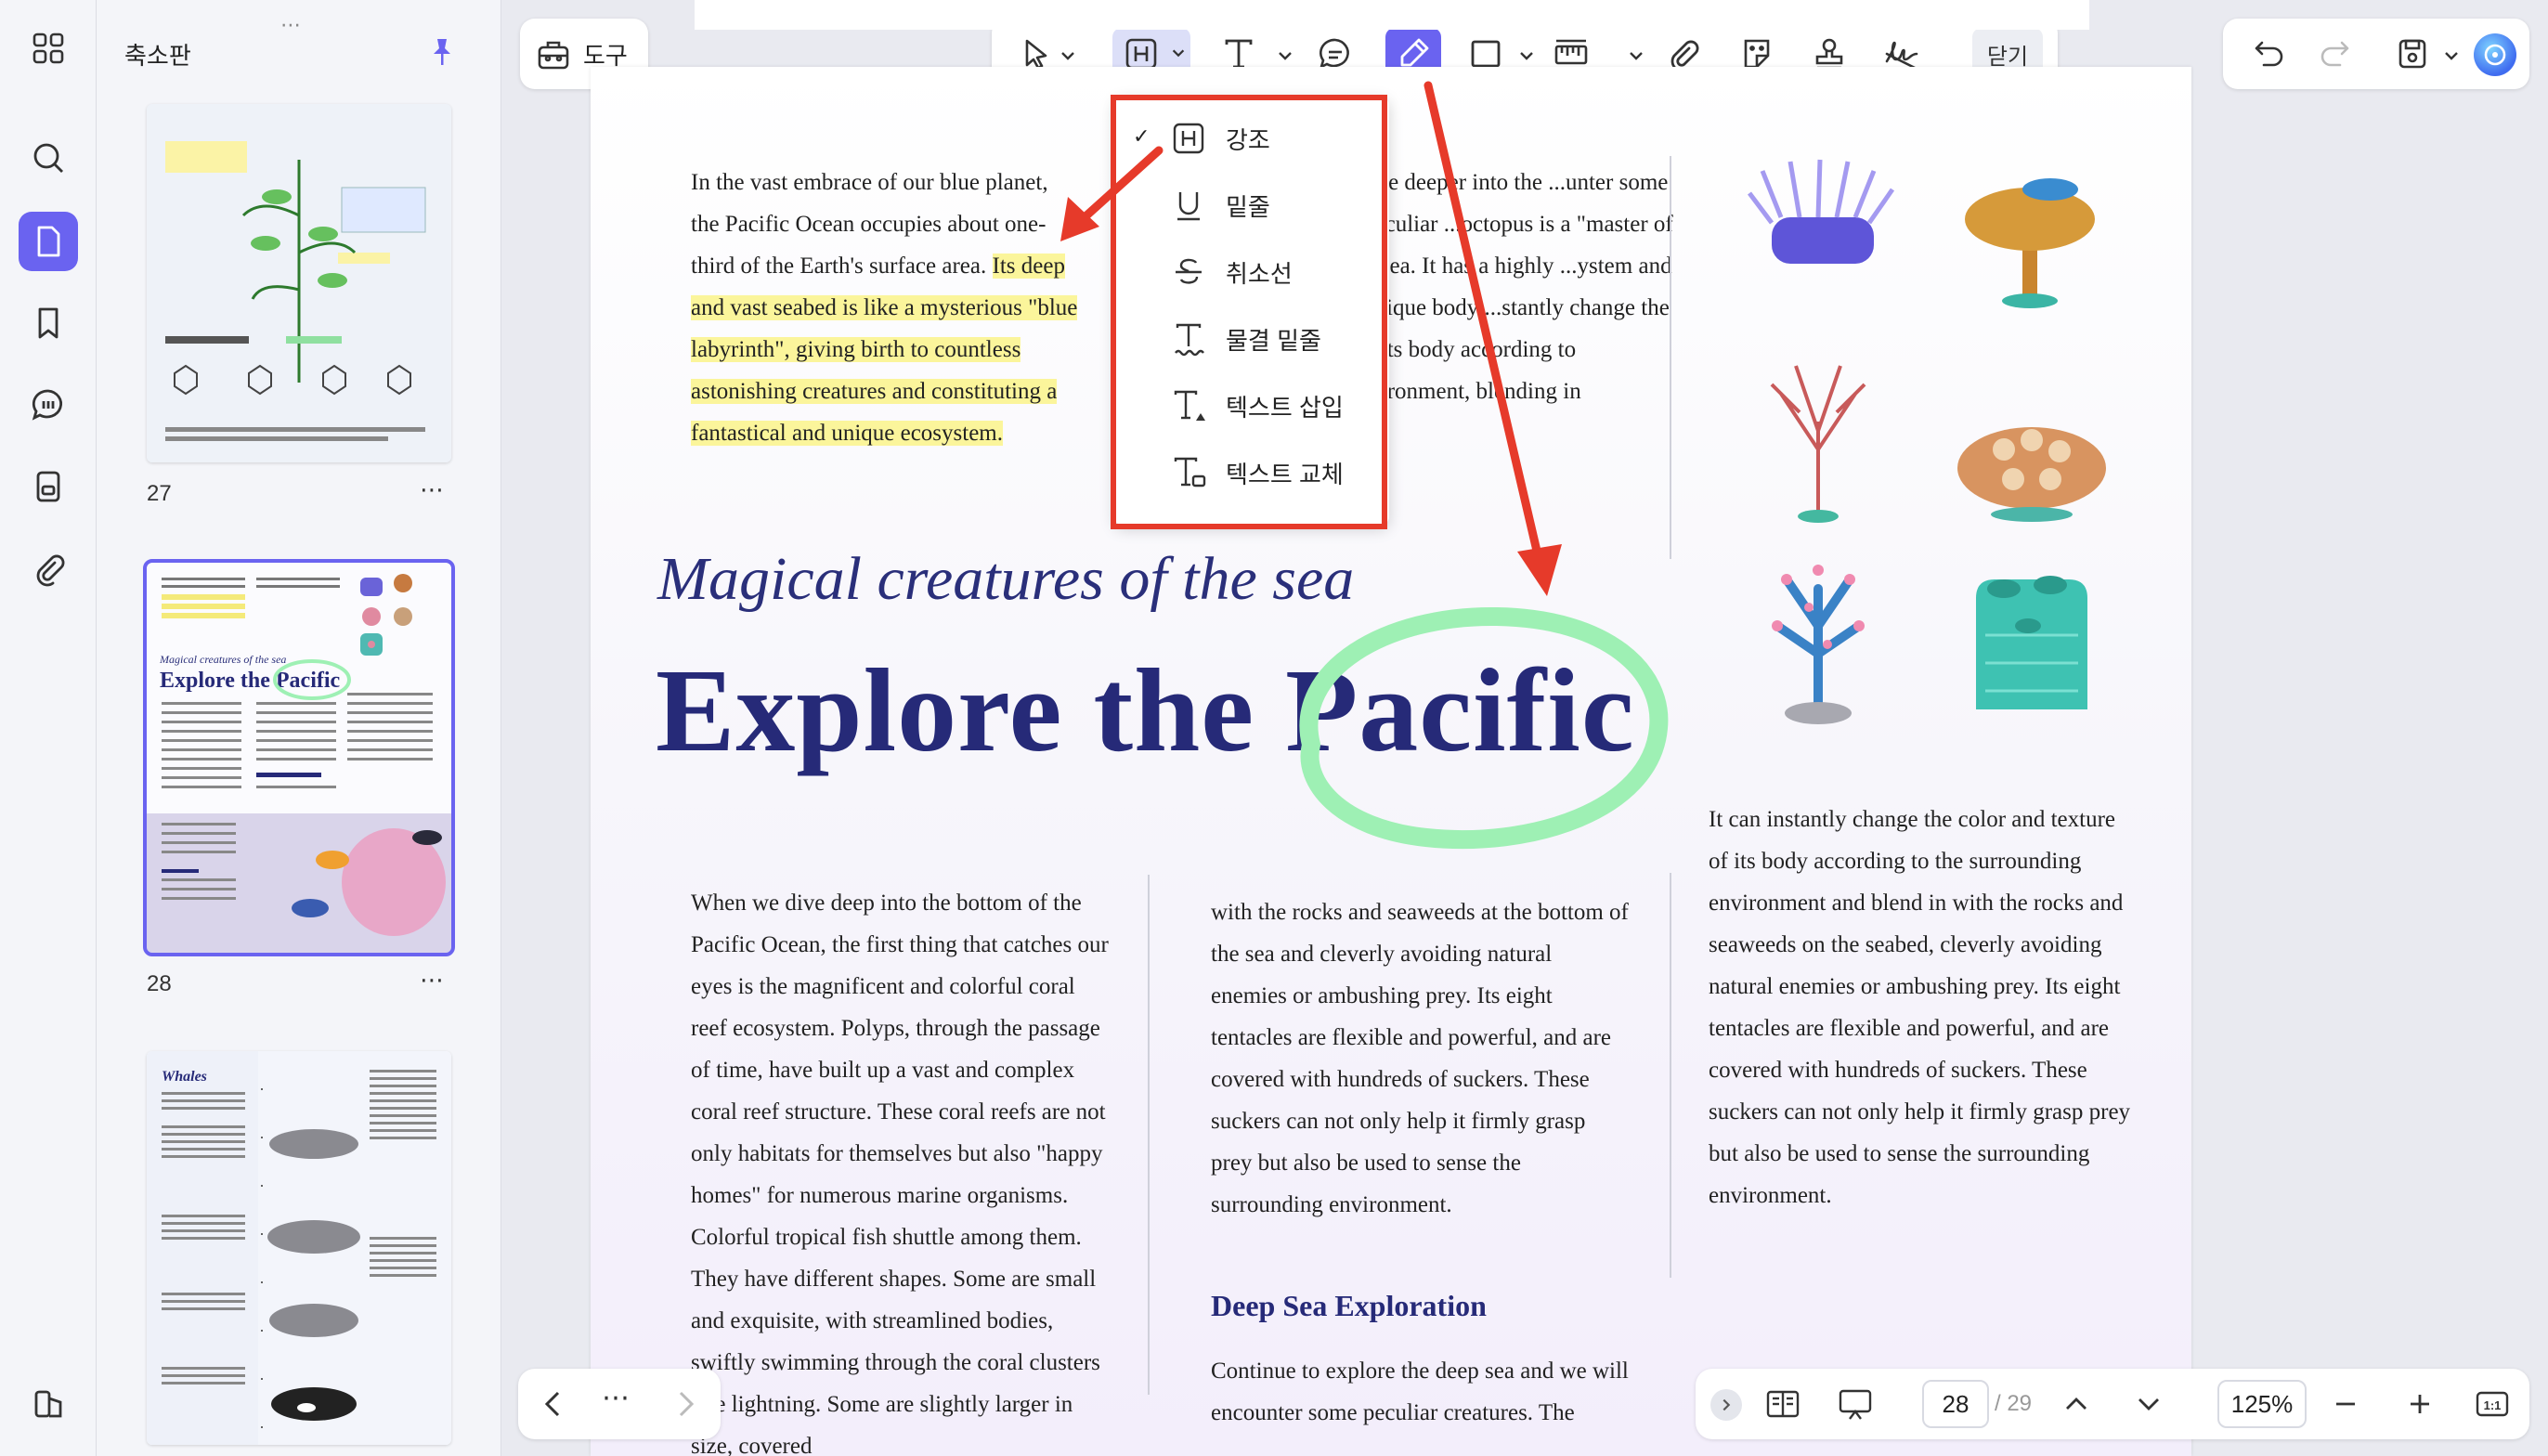 This screenshot has height=1456, width=2548. Describe the element at coordinates (250, 681) in the screenshot. I see `thumbnail-title: Explore the Pacific` at that location.